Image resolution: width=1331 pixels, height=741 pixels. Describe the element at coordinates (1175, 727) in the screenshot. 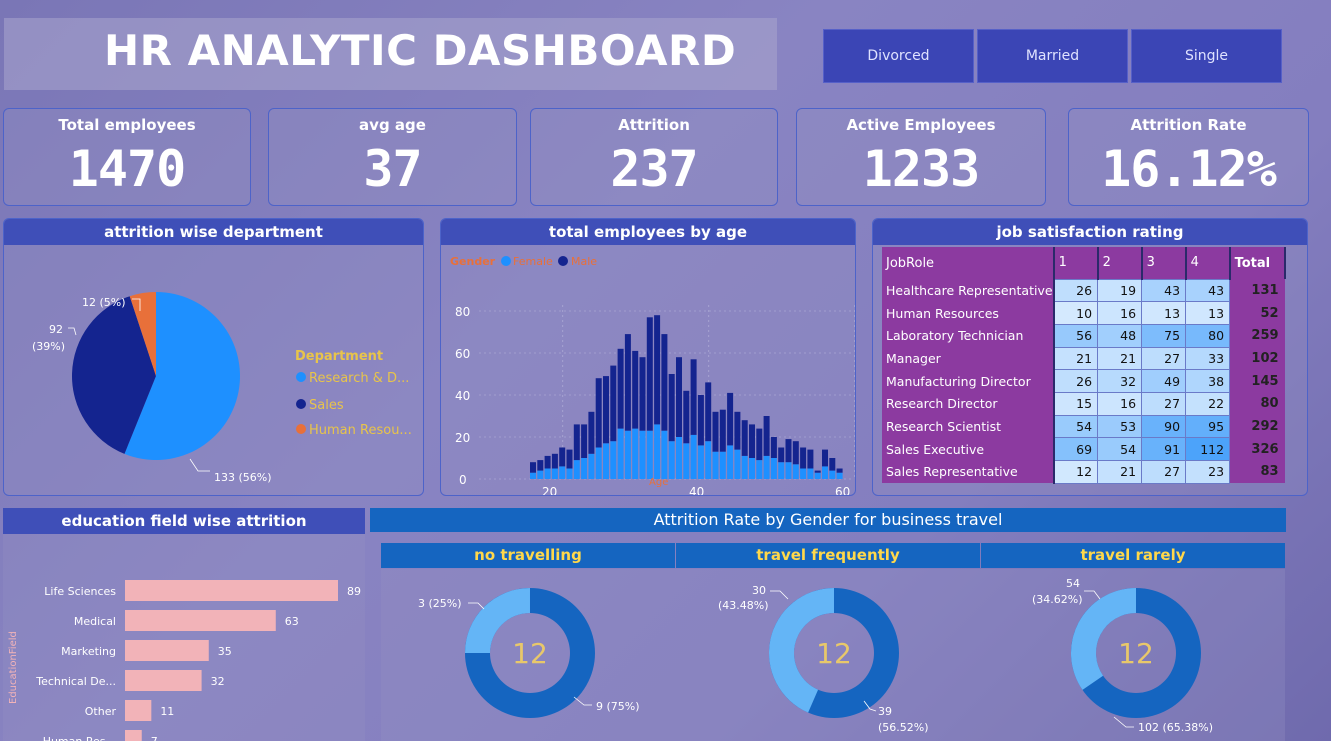

I see `donut-label: 102 (65.38%)` at that location.